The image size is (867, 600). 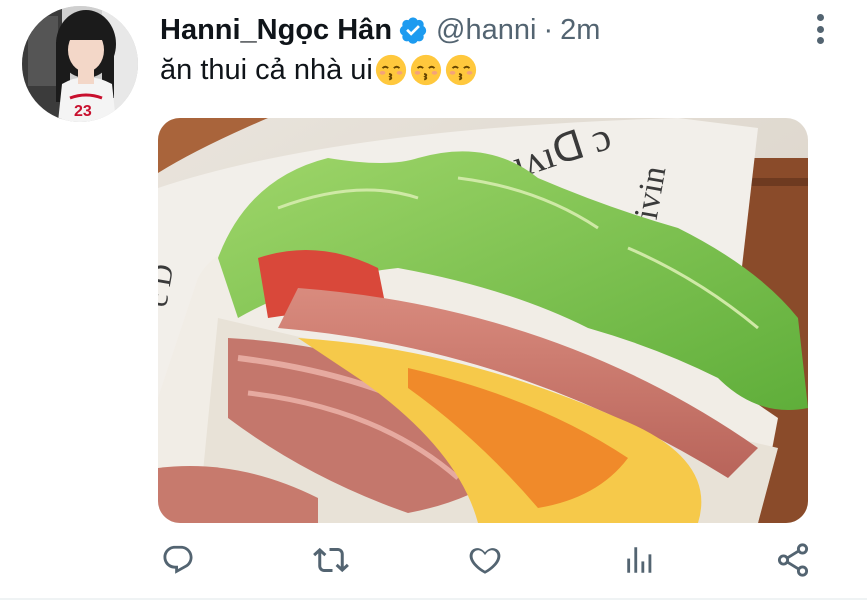 I want to click on like-button, so click(x=485, y=560).